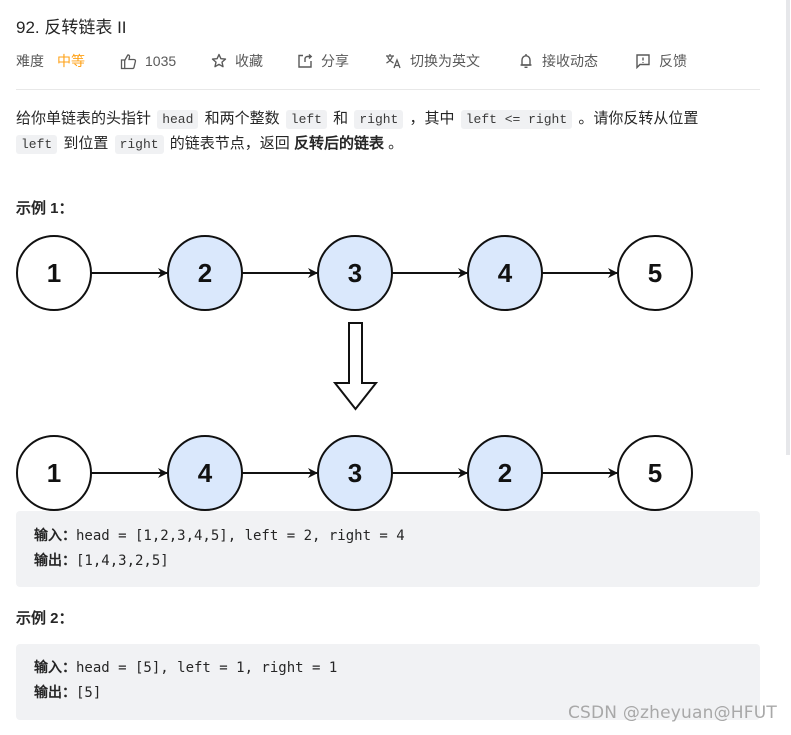 The width and height of the screenshot is (791, 735). I want to click on description-text: 的链表节点，返回, so click(229, 143).